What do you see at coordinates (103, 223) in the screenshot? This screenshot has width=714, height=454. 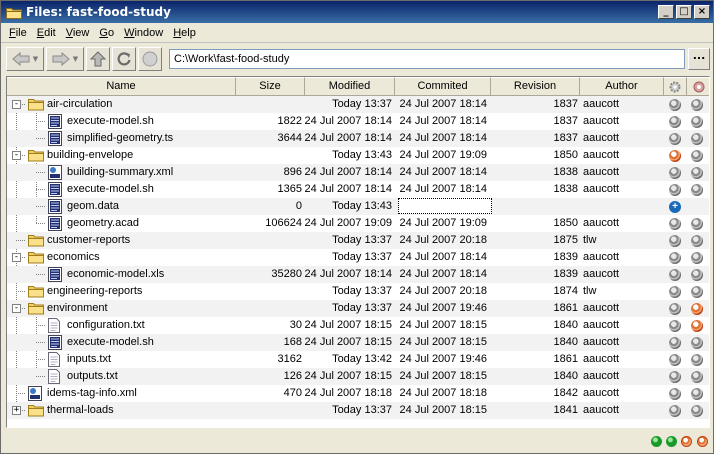 I see `item-name: geometry.acad` at bounding box center [103, 223].